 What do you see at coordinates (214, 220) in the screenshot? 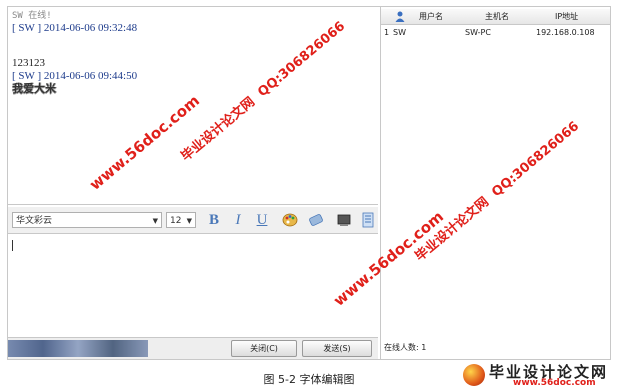
I see `bold-button: B` at bounding box center [214, 220].